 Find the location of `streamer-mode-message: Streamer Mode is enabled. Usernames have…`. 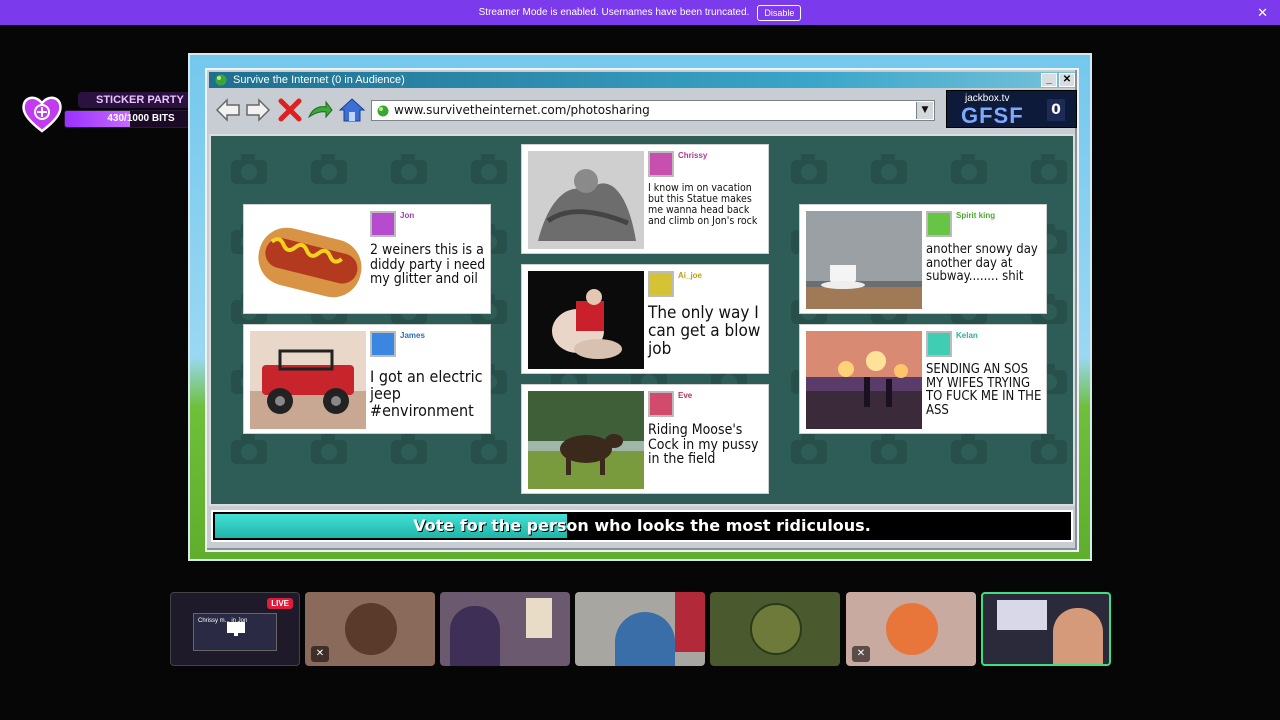

streamer-mode-message: Streamer Mode is enabled. Usernames have… is located at coordinates (614, 12).